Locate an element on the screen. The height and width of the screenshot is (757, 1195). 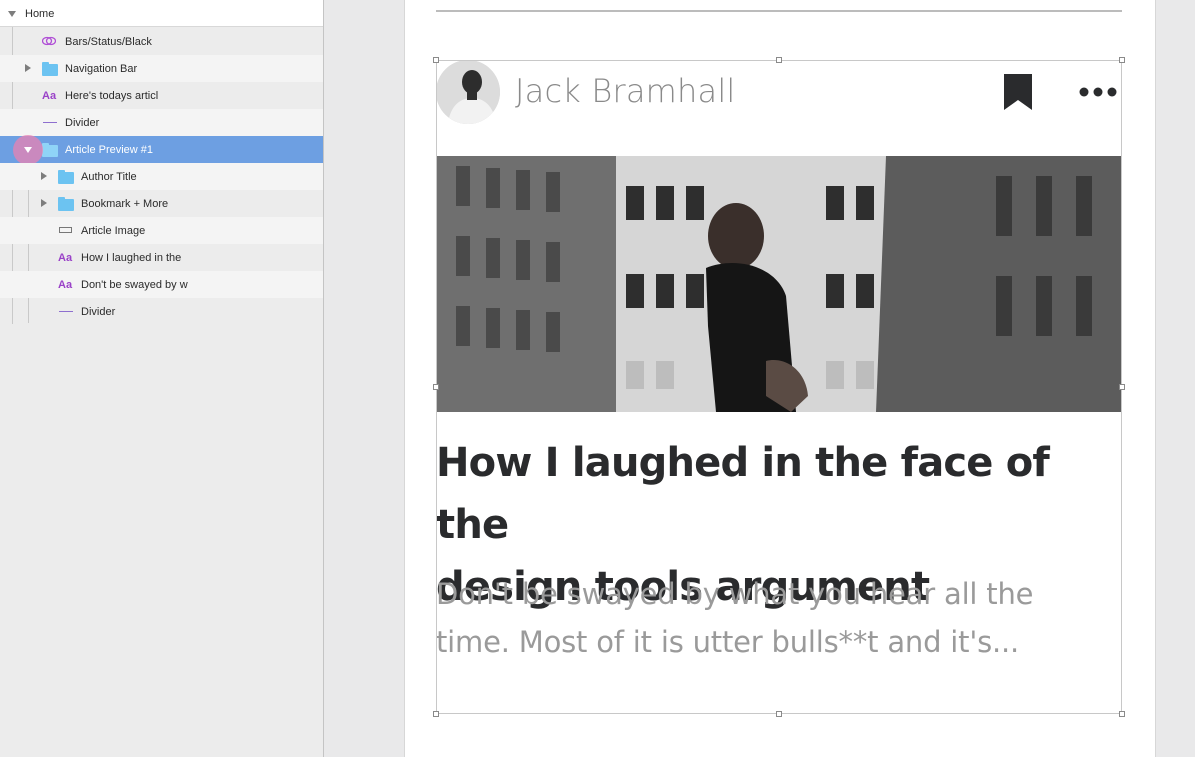
layer-row-article-image: Article Image is located at coordinates (161, 230).